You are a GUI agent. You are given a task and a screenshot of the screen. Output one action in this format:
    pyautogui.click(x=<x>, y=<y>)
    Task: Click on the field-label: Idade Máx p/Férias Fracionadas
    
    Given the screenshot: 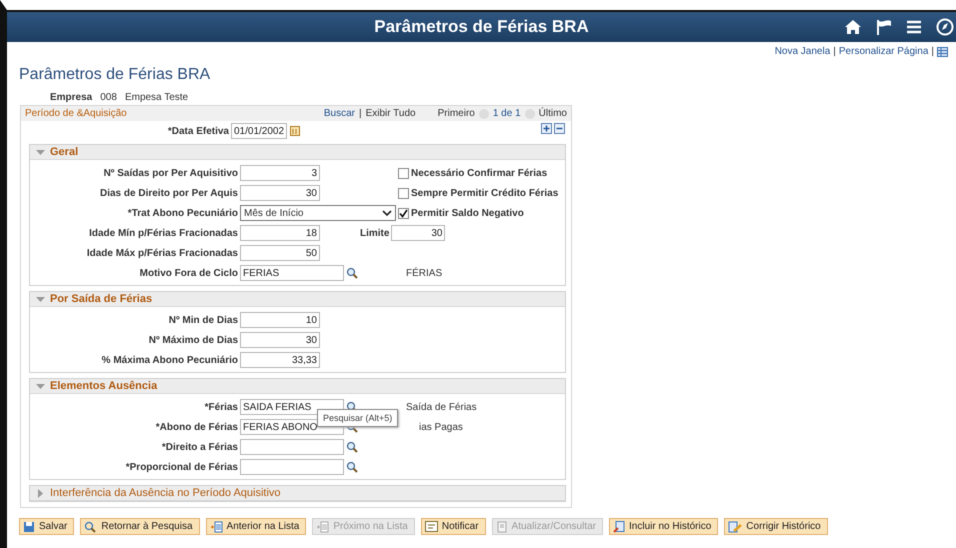 What is the action you would take?
    pyautogui.click(x=162, y=253)
    